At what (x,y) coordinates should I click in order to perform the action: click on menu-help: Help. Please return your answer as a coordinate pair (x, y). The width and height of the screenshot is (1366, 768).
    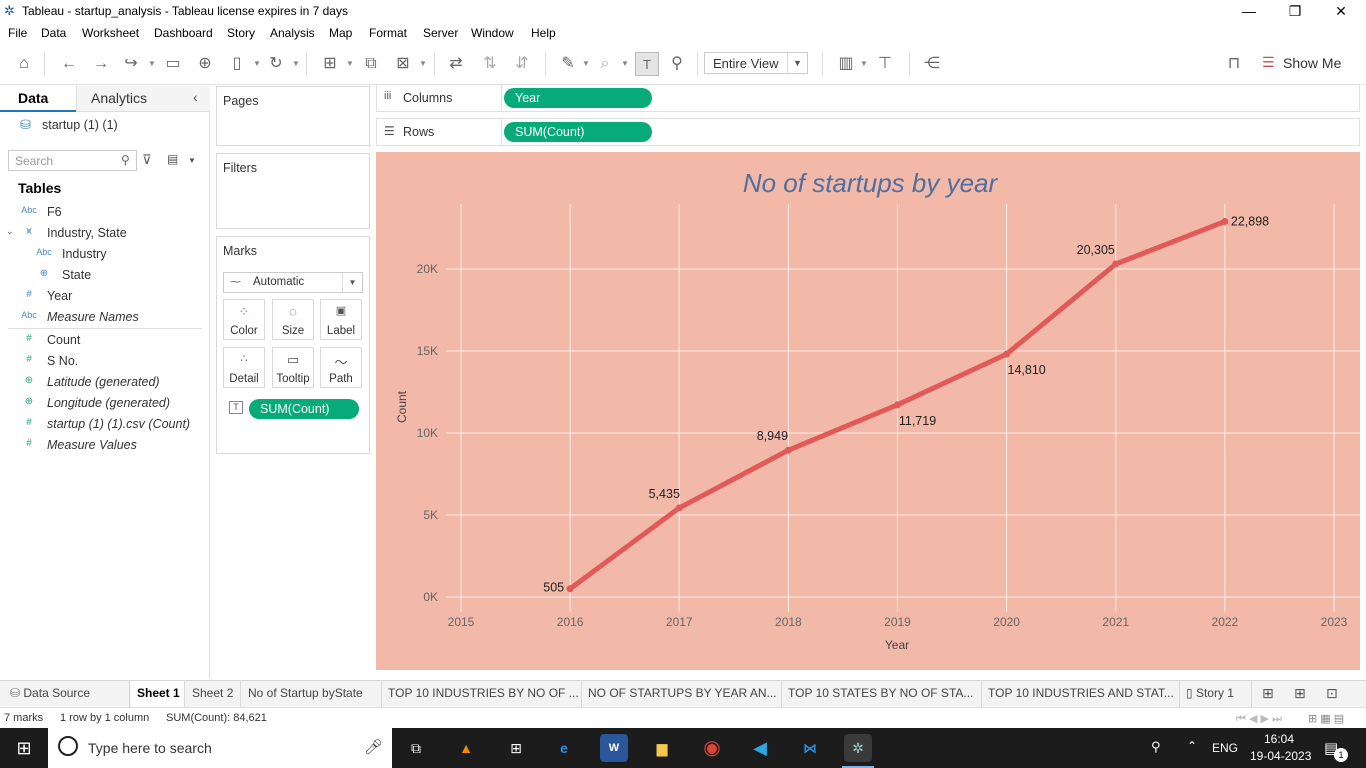
    Looking at the image, I should click on (543, 33).